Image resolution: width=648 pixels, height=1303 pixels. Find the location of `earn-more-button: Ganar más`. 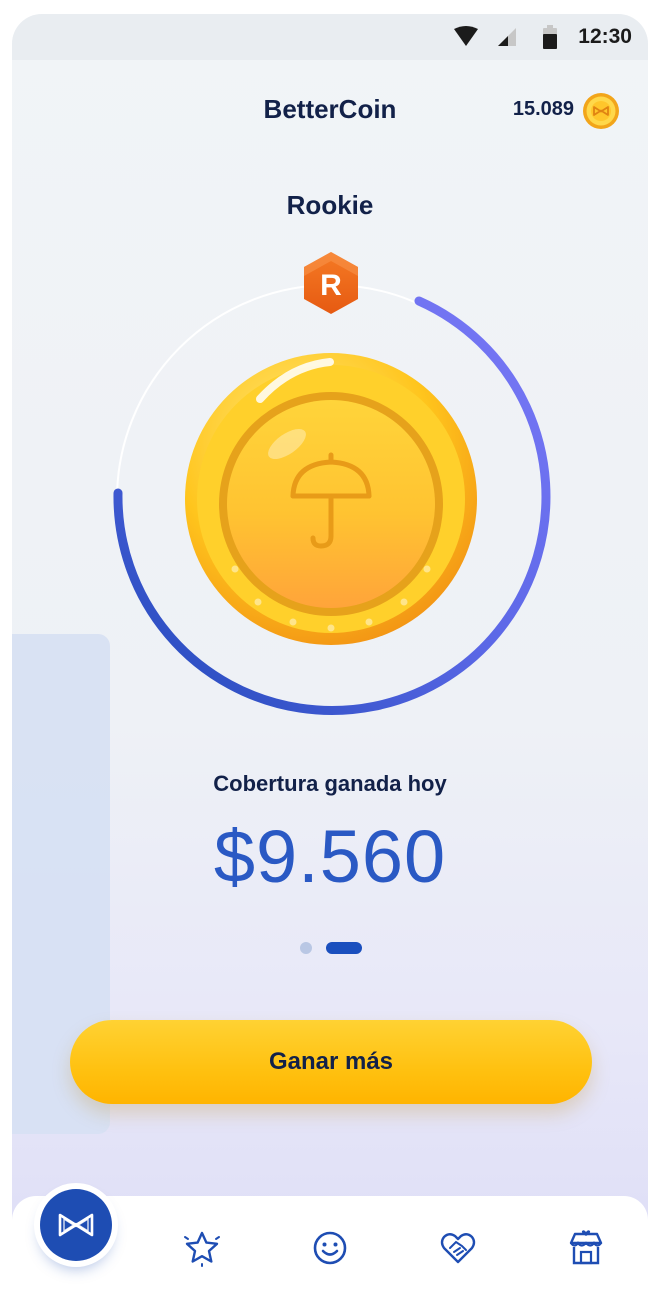

earn-more-button: Ganar más is located at coordinates (331, 1062).